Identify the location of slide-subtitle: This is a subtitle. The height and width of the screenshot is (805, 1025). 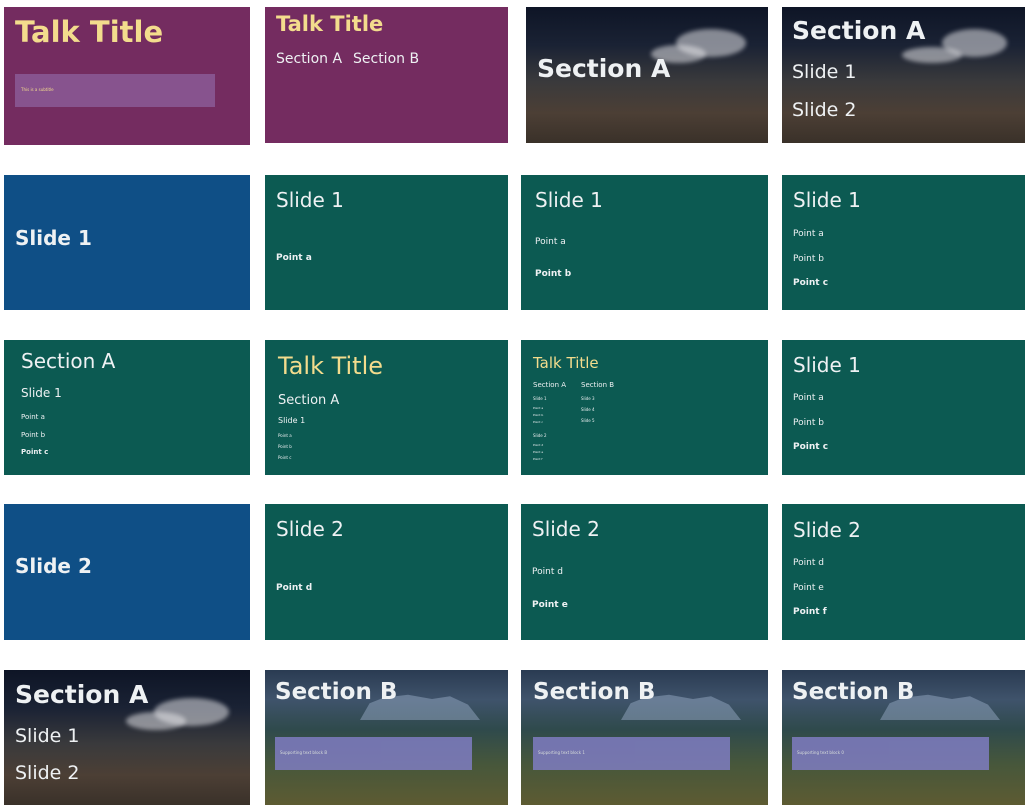
(37, 89).